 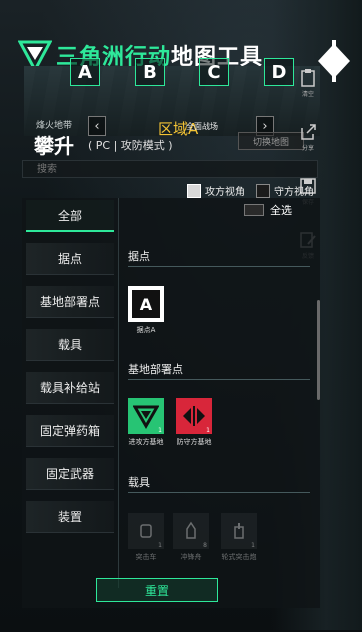 What do you see at coordinates (239, 557) in the screenshot?
I see `marker-name: 轮式突击炮` at bounding box center [239, 557].